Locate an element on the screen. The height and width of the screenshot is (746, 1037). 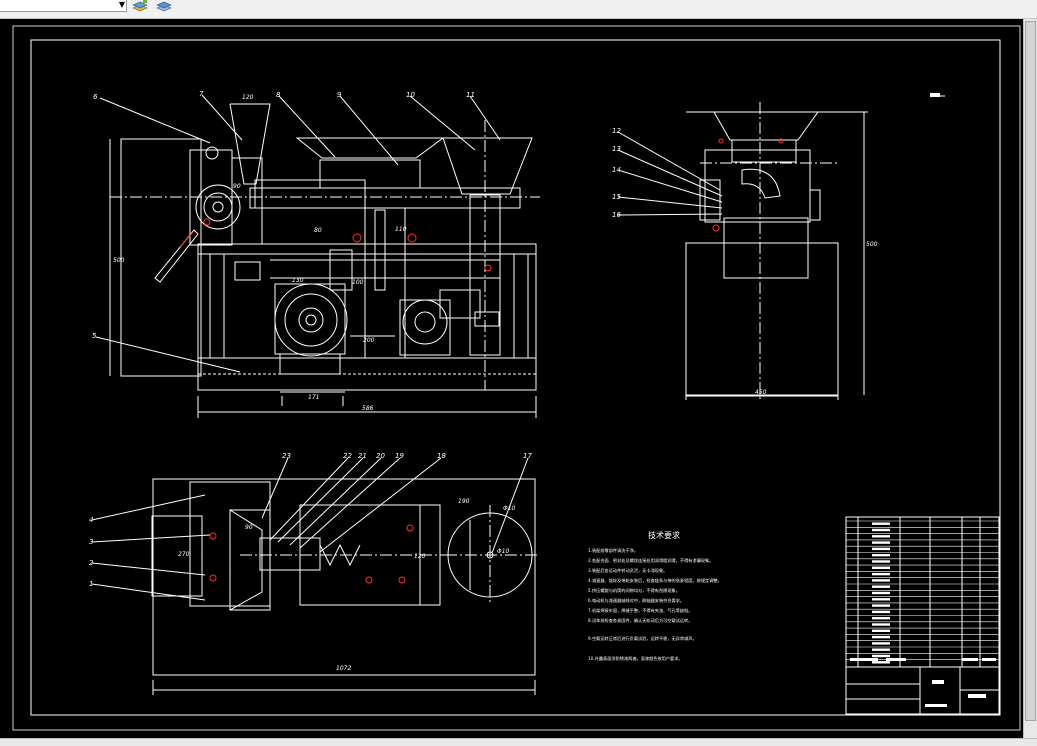
note-line: 5.挤压螺旋与机筒的间隙均匀，不得有刮擦现象。 is located at coordinates (634, 590).